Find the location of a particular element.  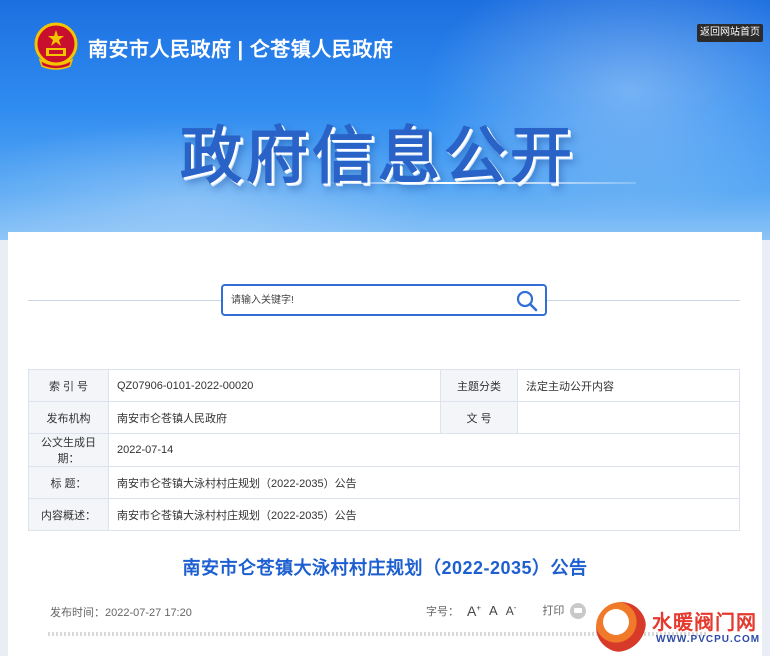

font-large-button: A+ is located at coordinates (474, 611).